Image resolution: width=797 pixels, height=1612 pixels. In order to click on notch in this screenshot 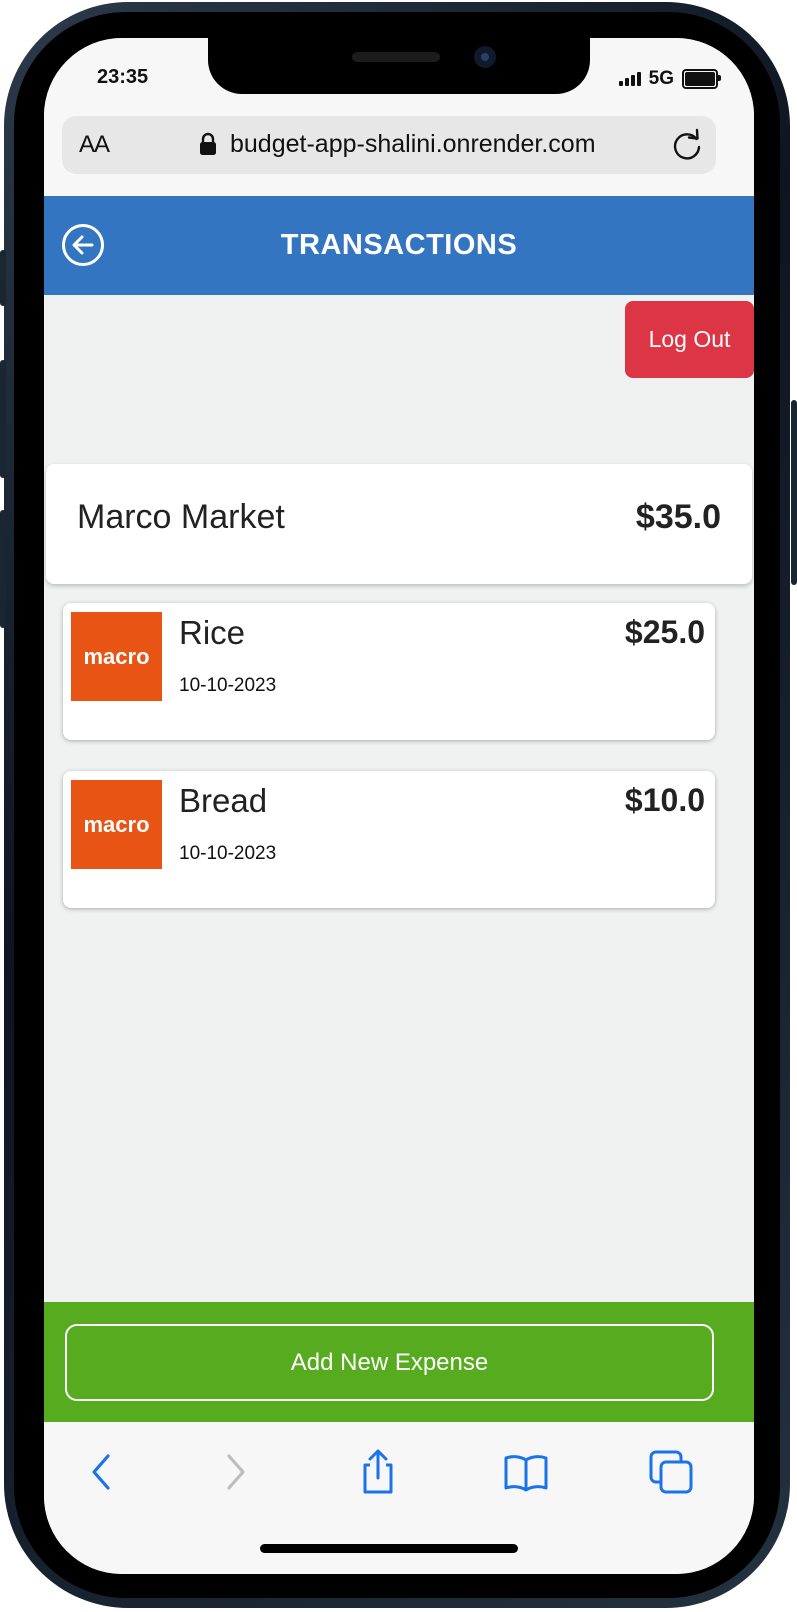, I will do `click(399, 66)`.